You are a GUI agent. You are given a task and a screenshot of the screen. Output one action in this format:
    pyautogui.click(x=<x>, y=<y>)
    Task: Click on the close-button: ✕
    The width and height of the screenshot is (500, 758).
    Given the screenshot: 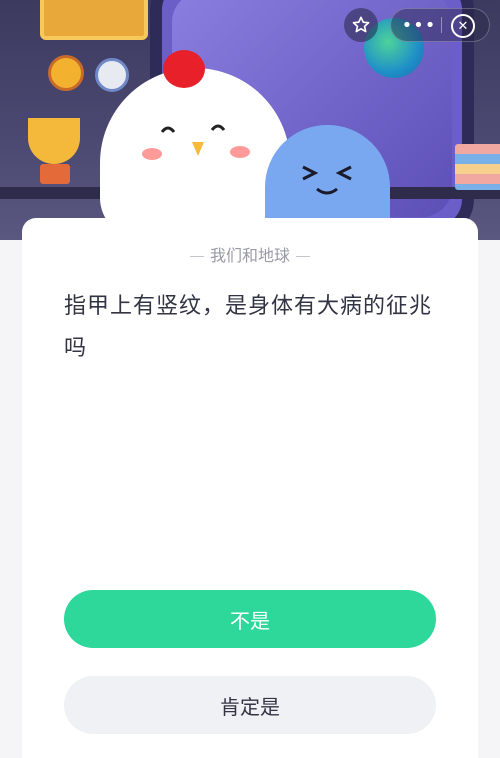 What is the action you would take?
    pyautogui.click(x=463, y=26)
    